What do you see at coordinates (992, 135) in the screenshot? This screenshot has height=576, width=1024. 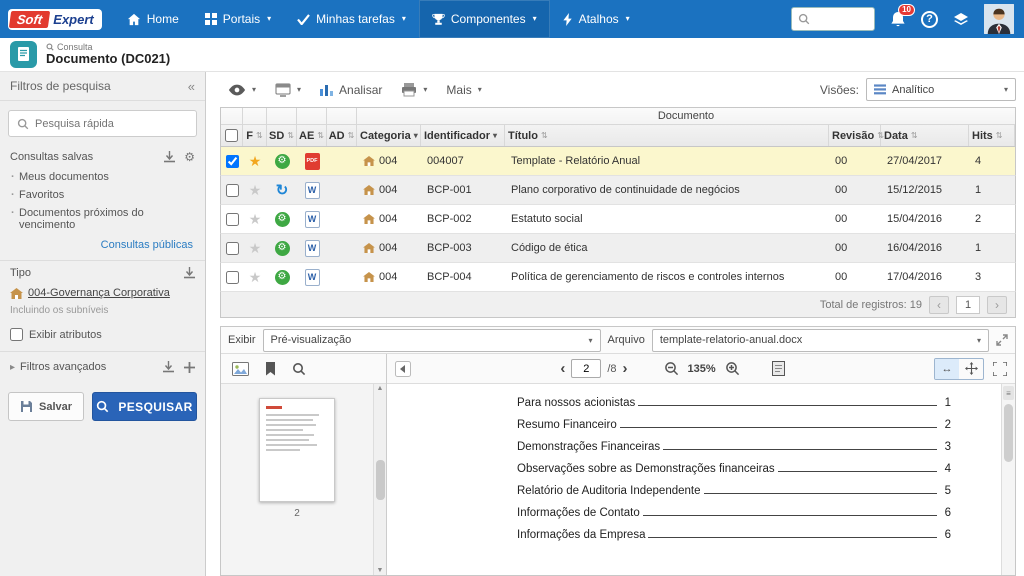 I see `col-hits: Hits ⇅` at bounding box center [992, 135].